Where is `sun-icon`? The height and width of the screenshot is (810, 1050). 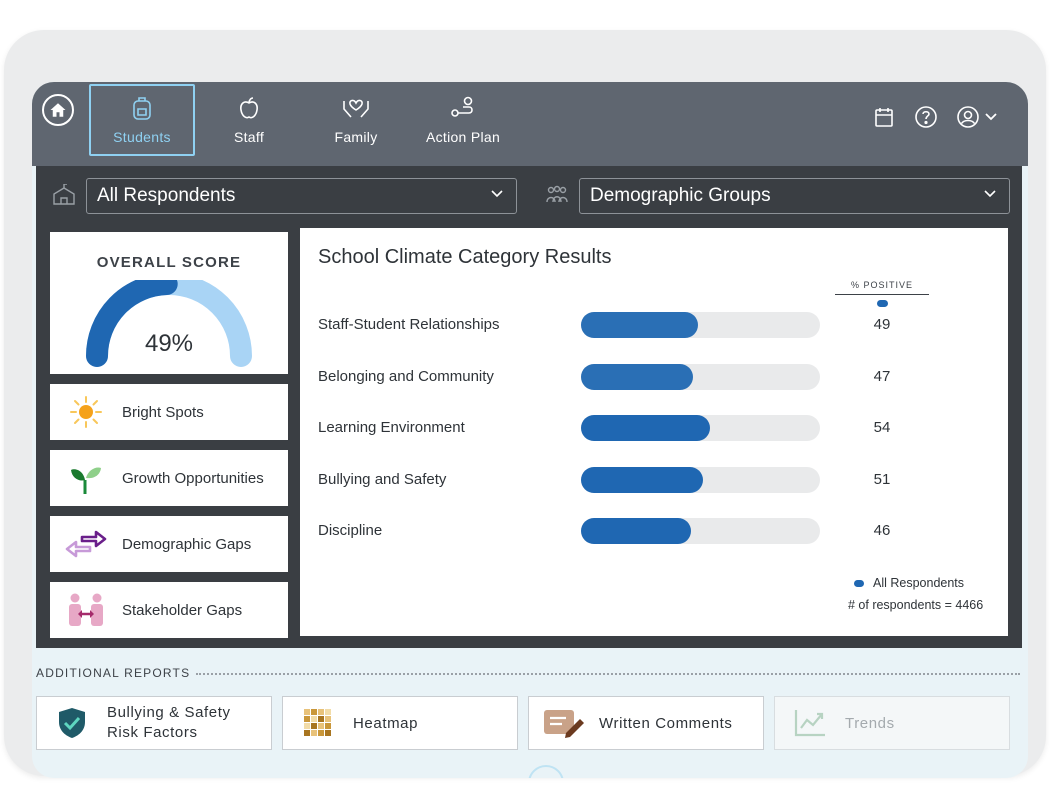
sun-icon is located at coordinates (86, 412).